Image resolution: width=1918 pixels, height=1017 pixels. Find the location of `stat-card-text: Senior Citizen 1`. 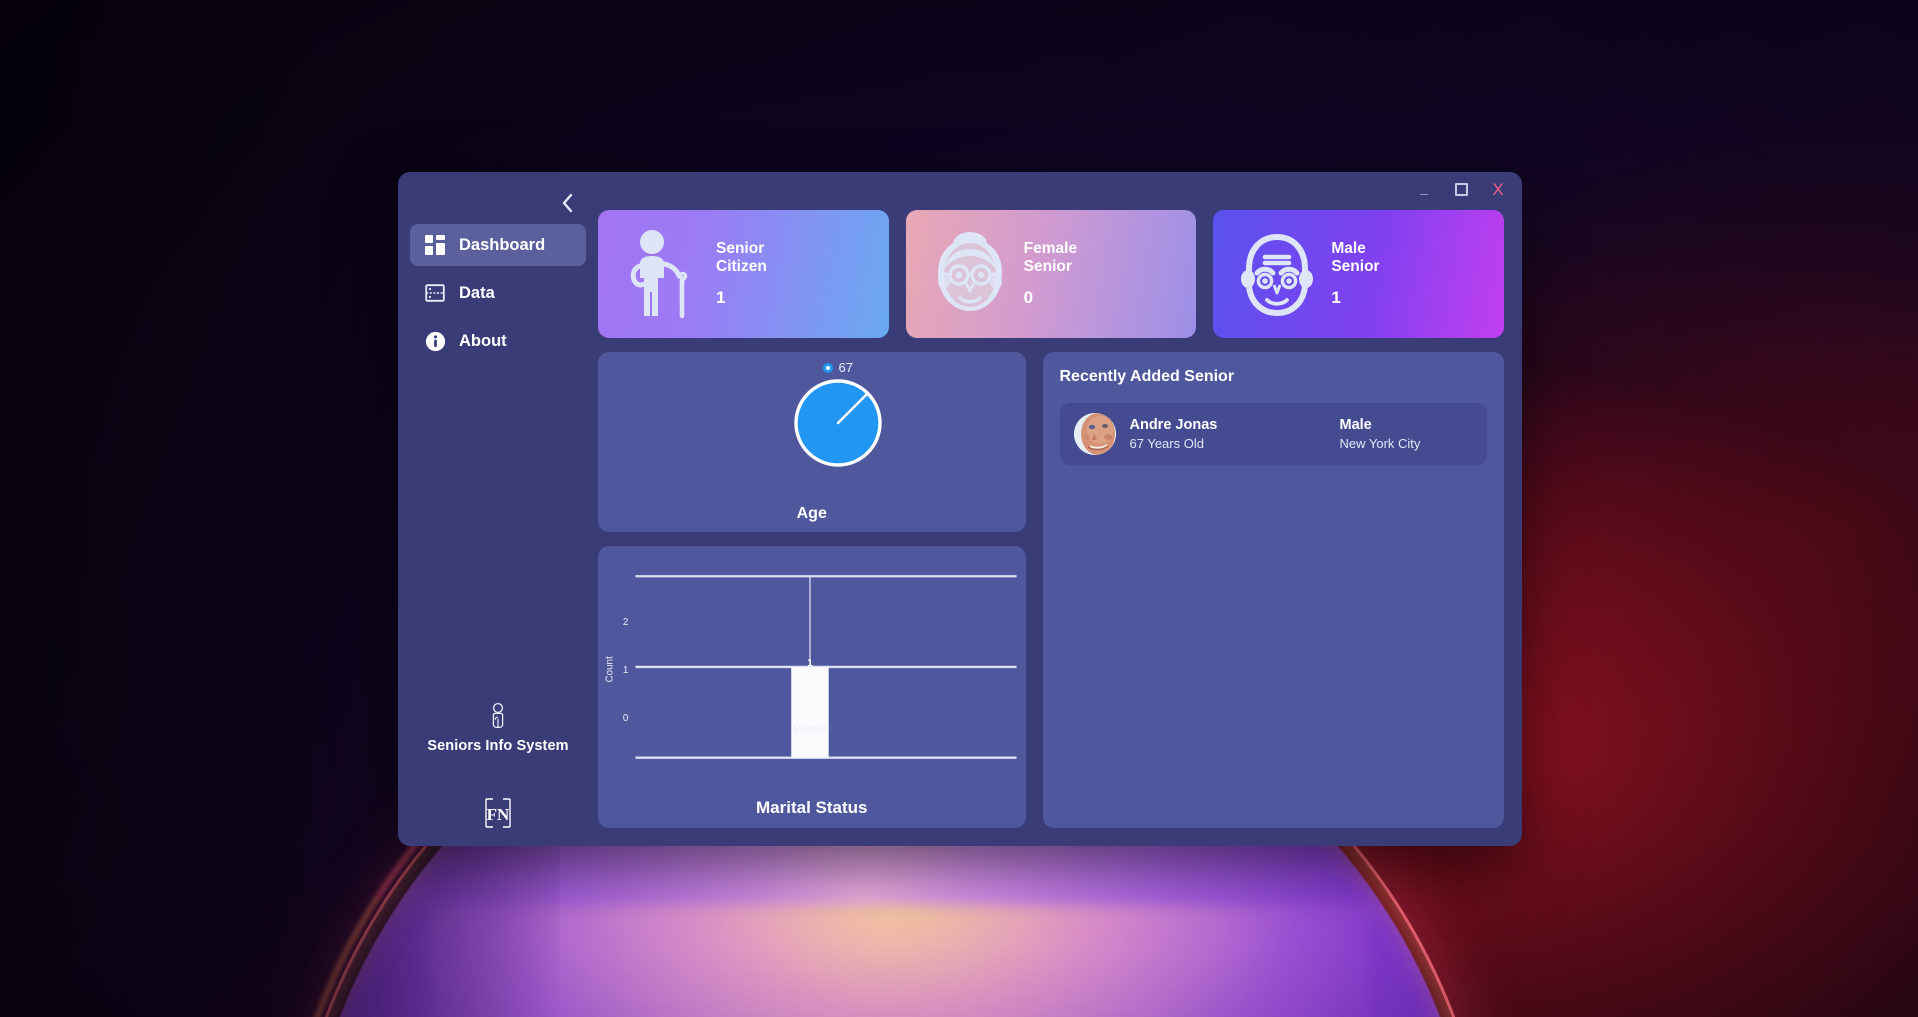

stat-card-text: Senior Citizen 1 is located at coordinates (741, 274).